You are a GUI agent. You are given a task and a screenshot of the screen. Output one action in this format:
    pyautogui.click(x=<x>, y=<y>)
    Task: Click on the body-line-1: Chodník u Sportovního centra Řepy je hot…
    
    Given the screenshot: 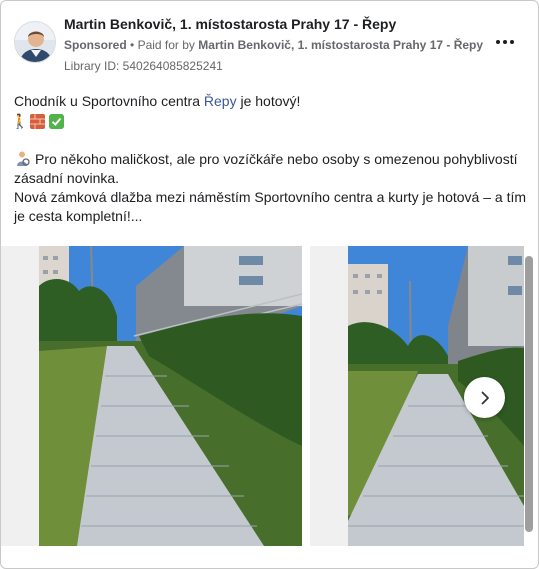 What is the action you would take?
    pyautogui.click(x=271, y=101)
    